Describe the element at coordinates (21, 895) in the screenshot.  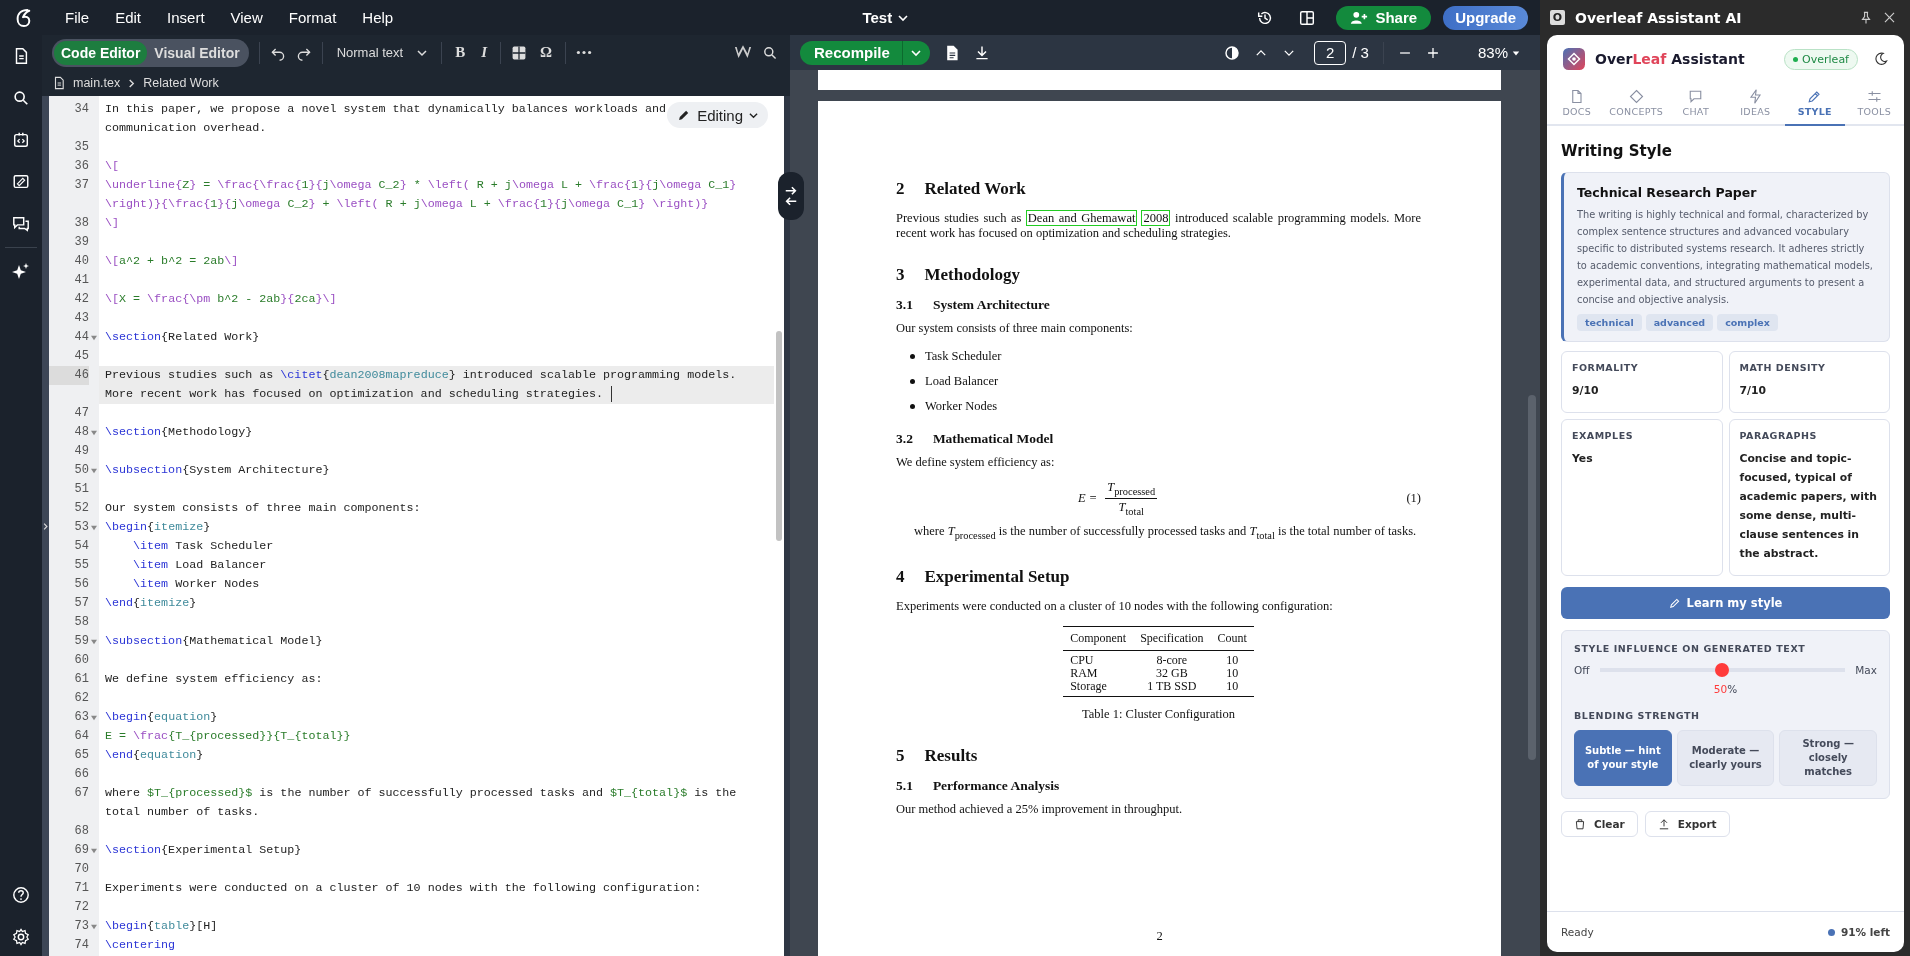
I see `help-icon` at that location.